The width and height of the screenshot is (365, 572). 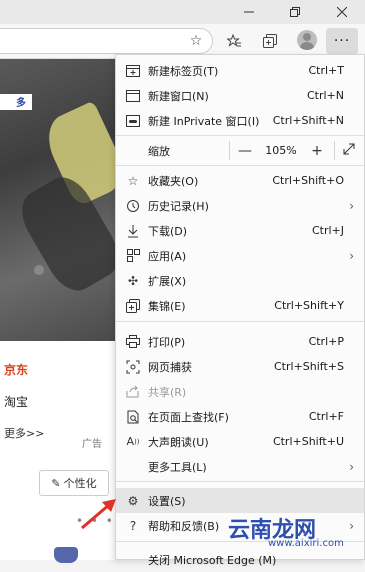 I want to click on taobao-link: 淘宝, so click(x=16, y=401).